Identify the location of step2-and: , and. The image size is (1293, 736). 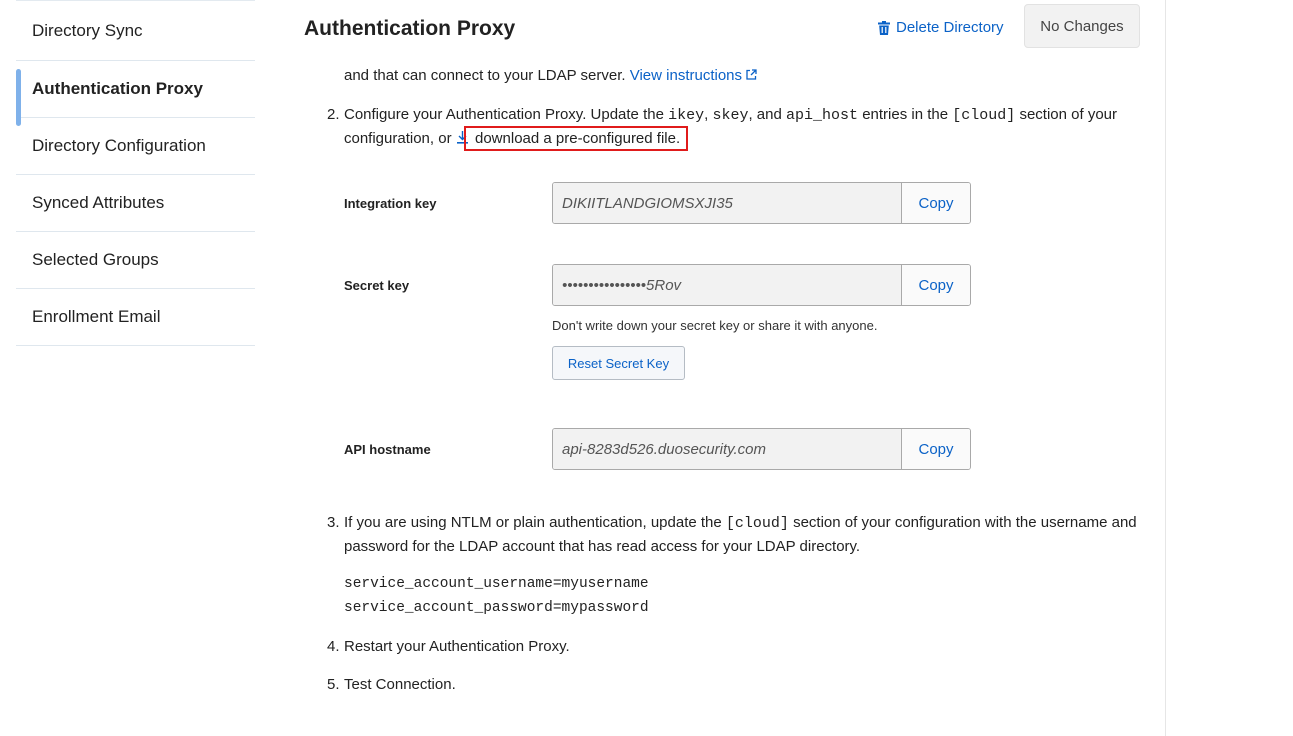
(765, 114).